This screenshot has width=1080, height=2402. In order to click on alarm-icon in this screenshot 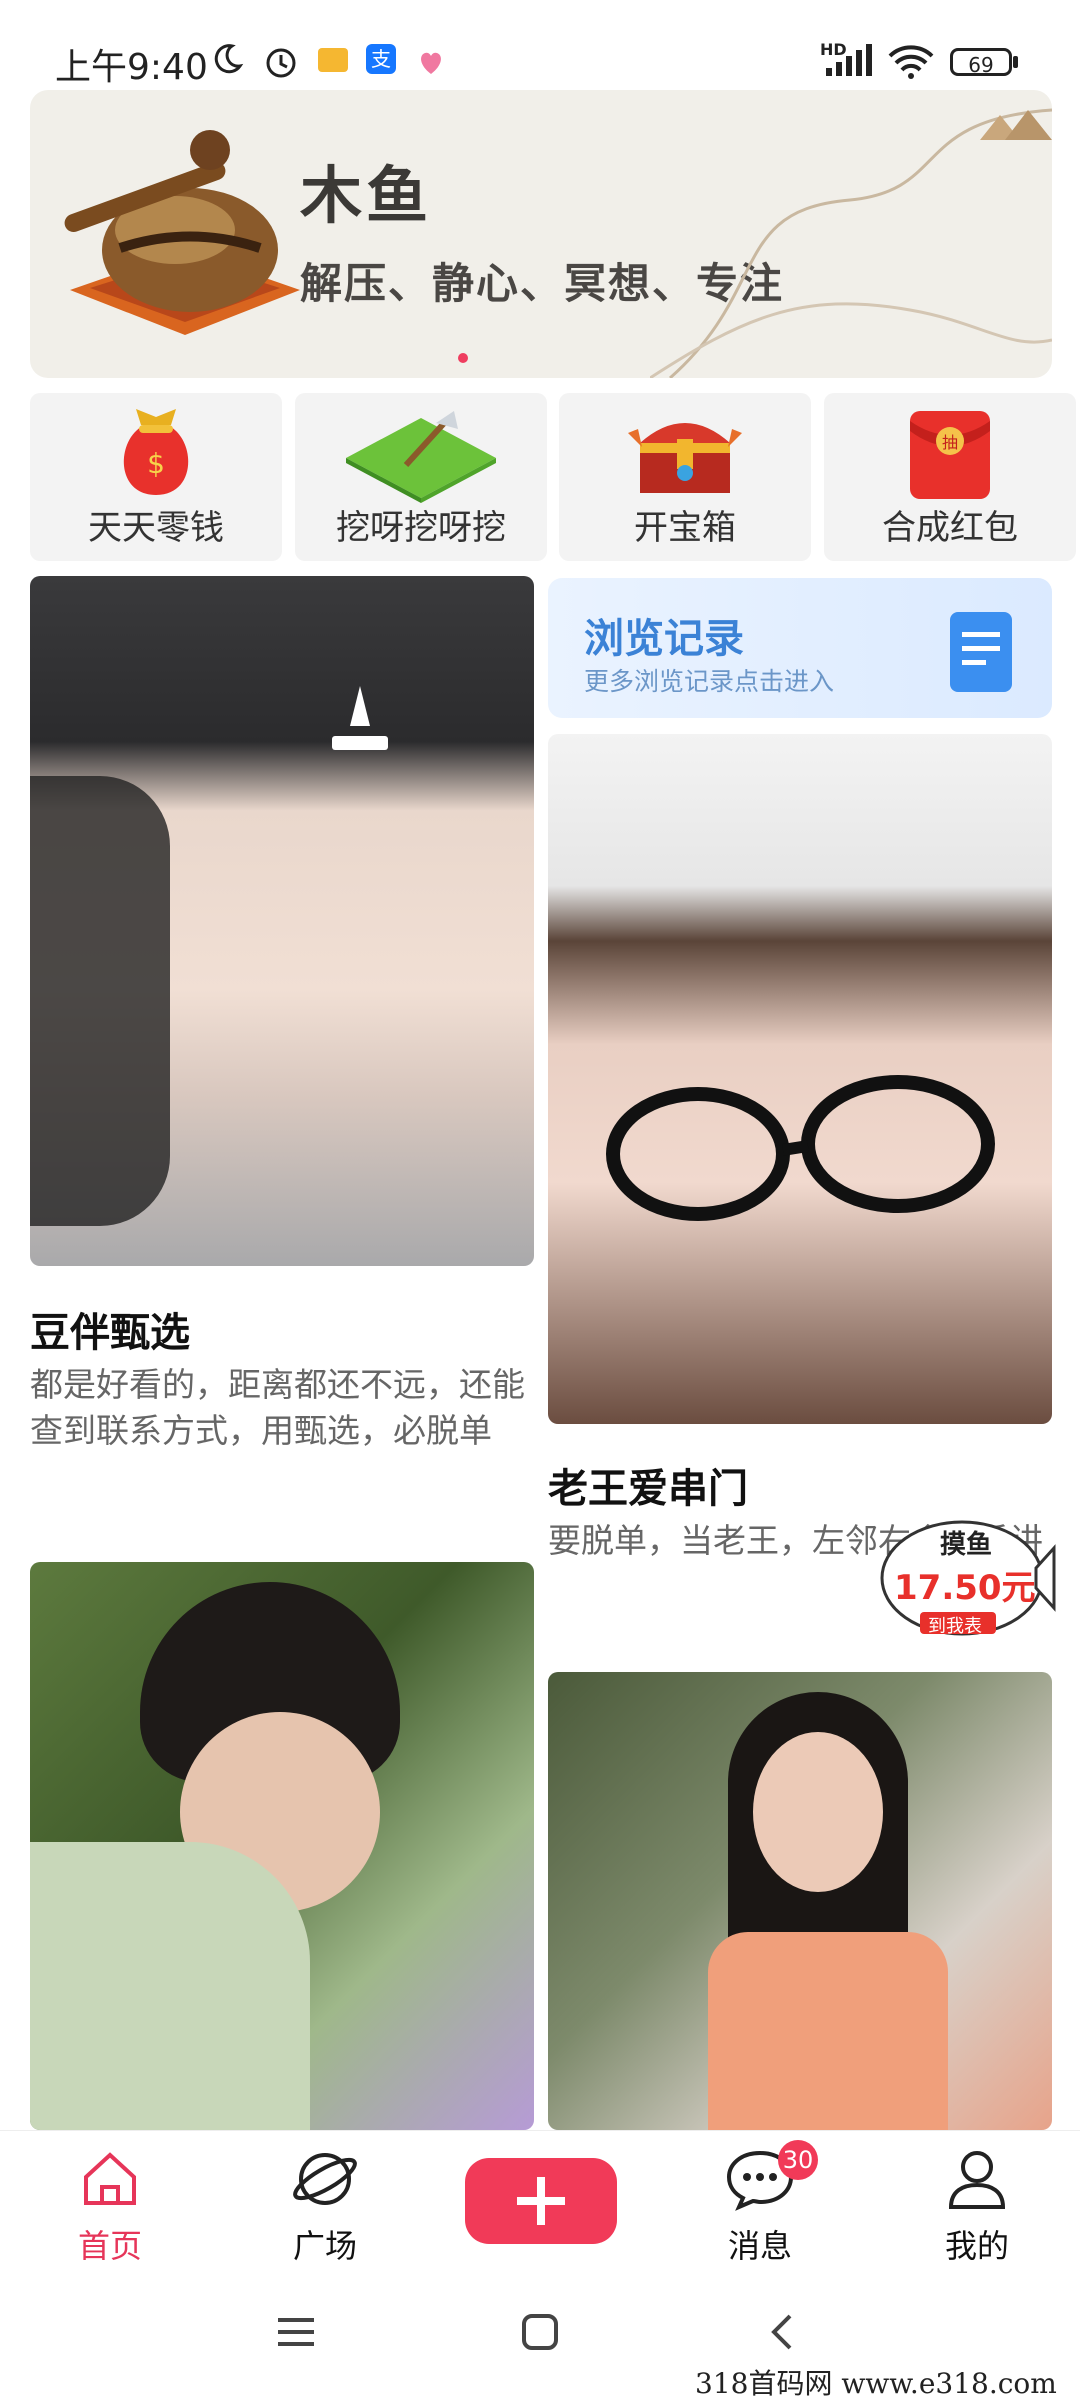, I will do `click(281, 63)`.